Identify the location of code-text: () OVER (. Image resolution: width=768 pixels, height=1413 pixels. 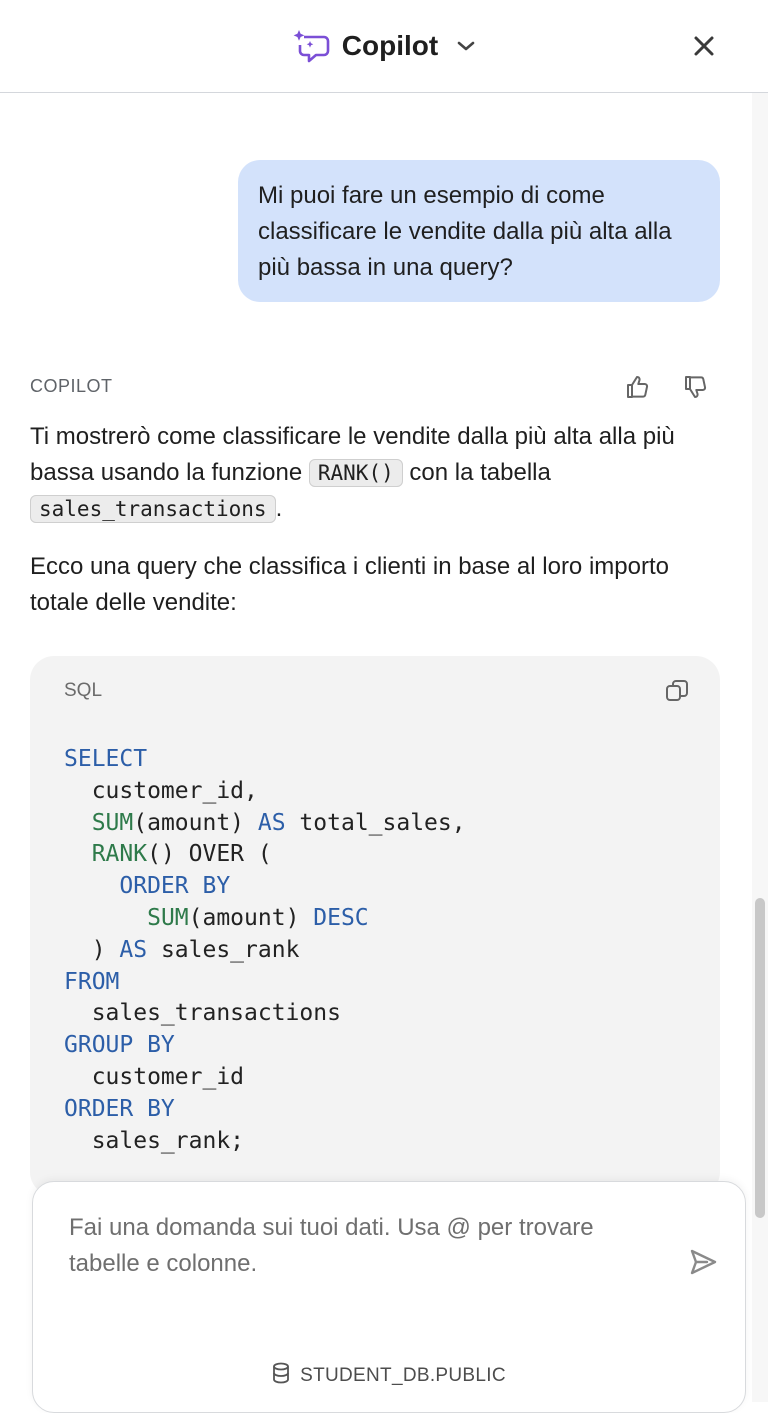
(209, 854).